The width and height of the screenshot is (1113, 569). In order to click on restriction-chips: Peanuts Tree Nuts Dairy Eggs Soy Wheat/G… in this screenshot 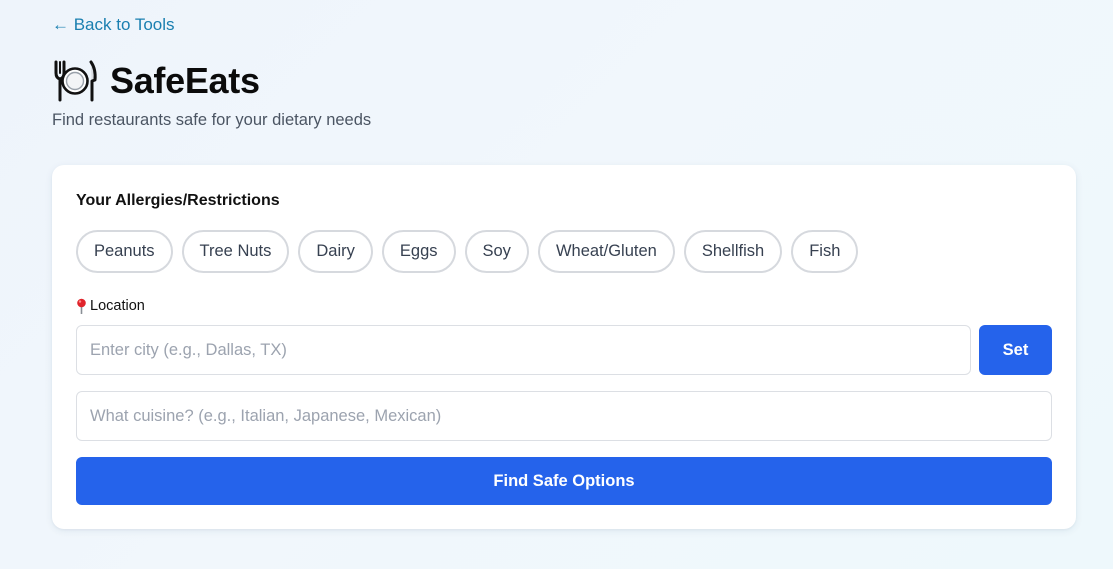, I will do `click(467, 251)`.